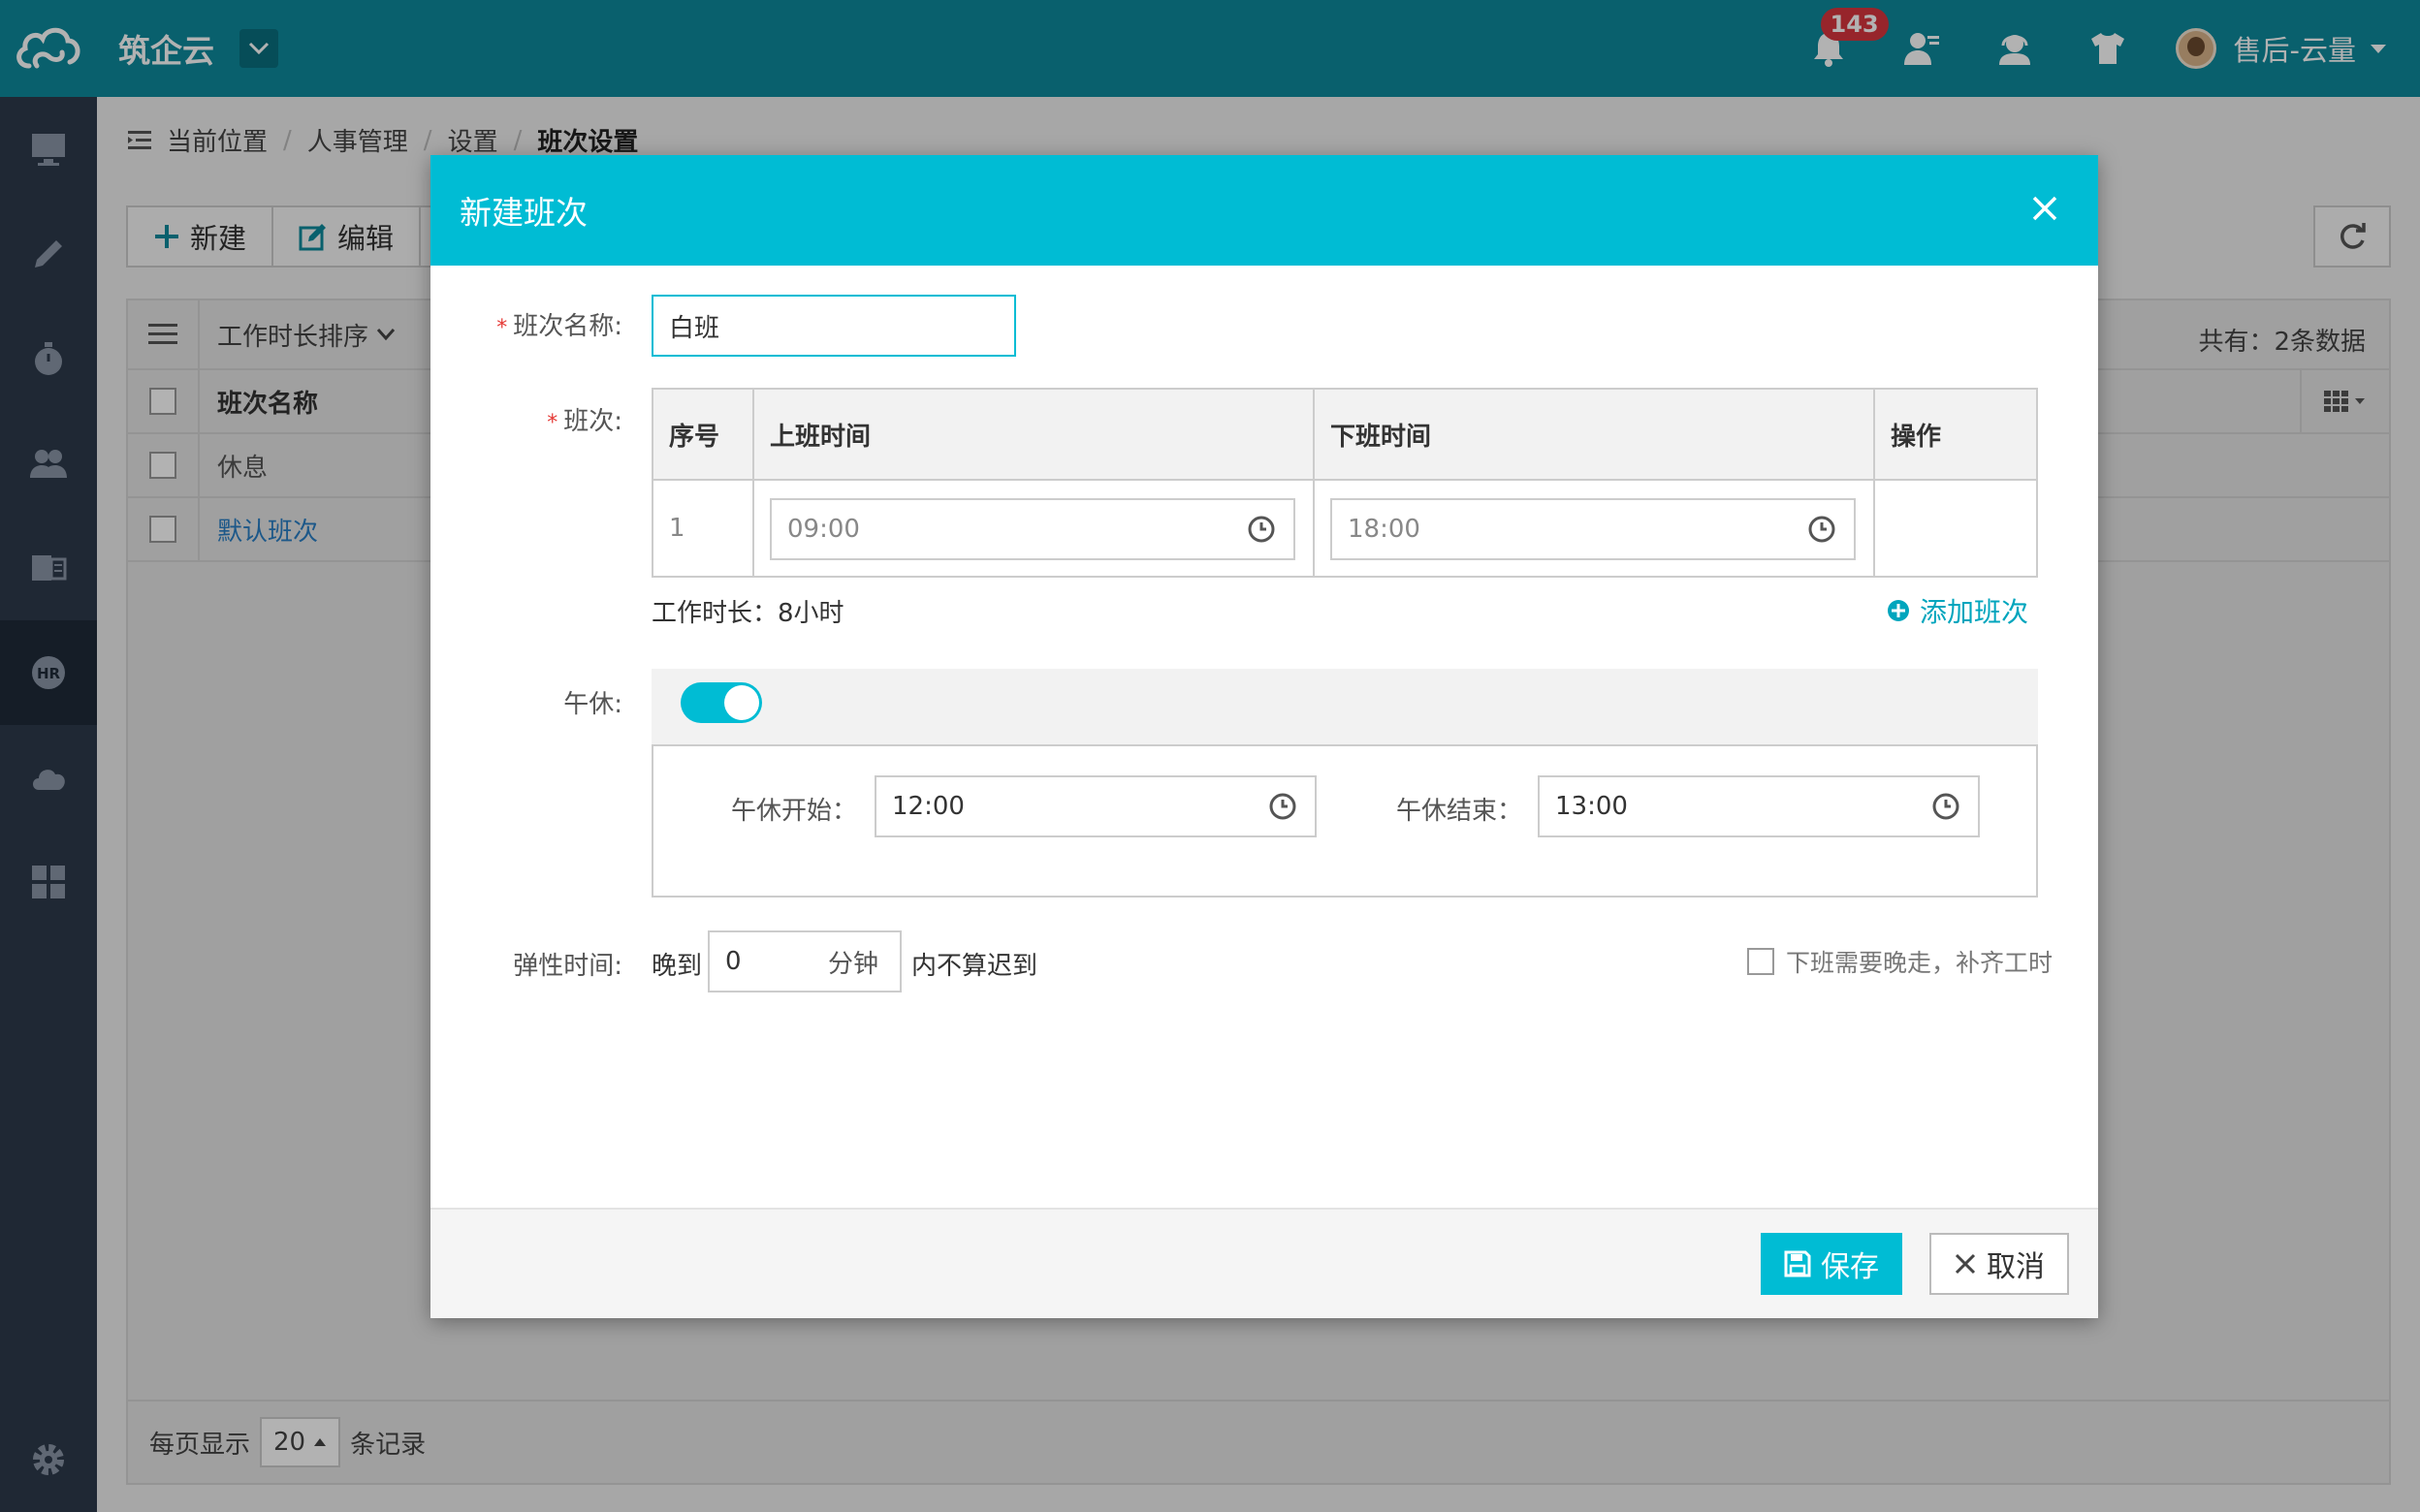  I want to click on flex-unit: 分钟, so click(852, 964).